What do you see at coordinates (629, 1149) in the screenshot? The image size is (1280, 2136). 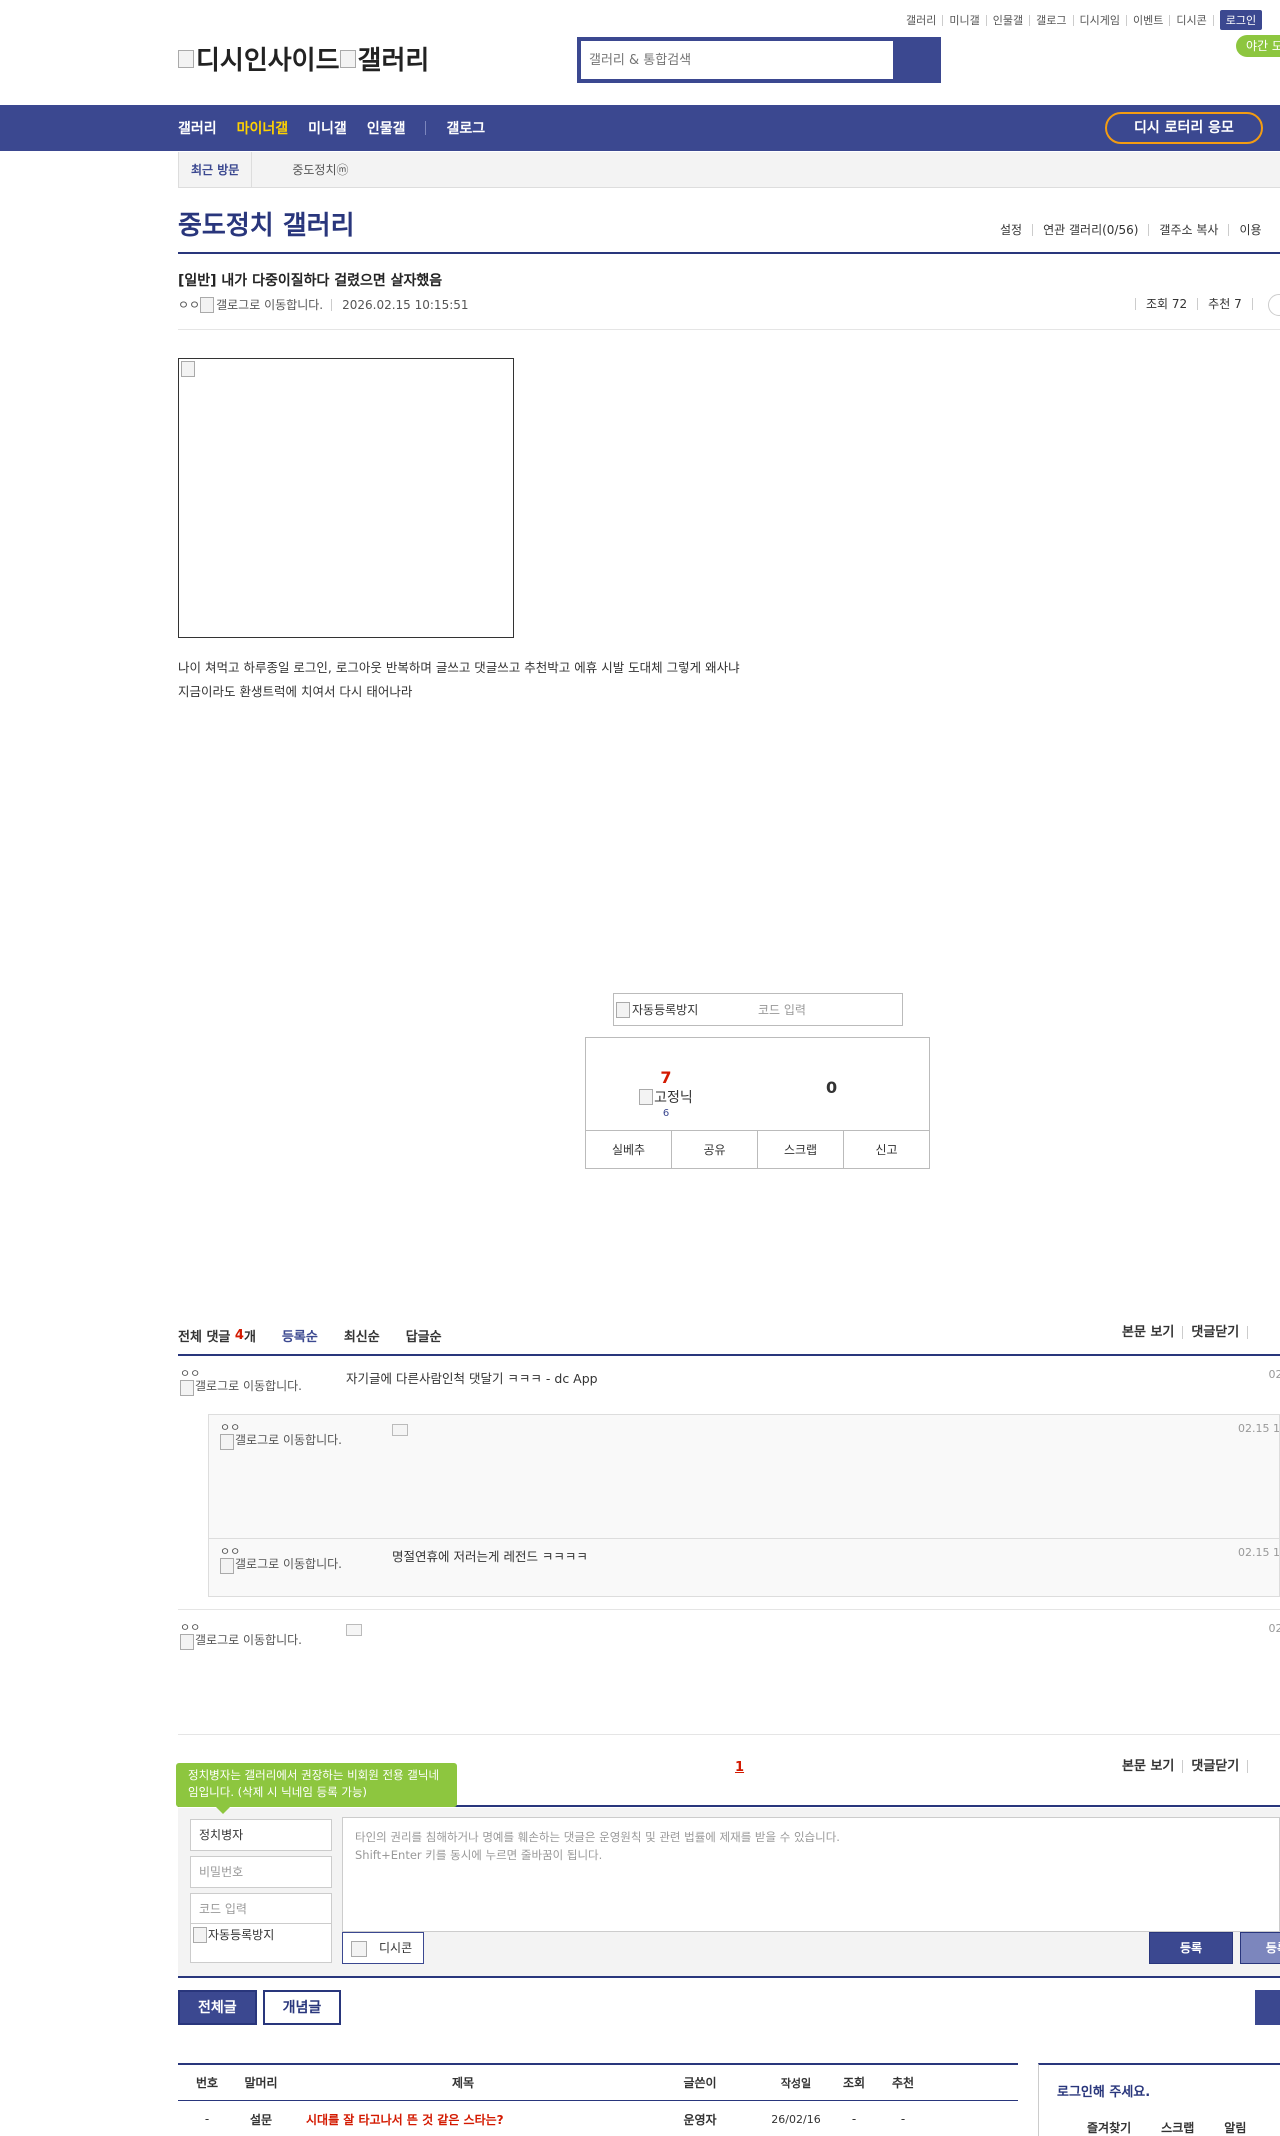 I see `silbe-button: 실베추` at bounding box center [629, 1149].